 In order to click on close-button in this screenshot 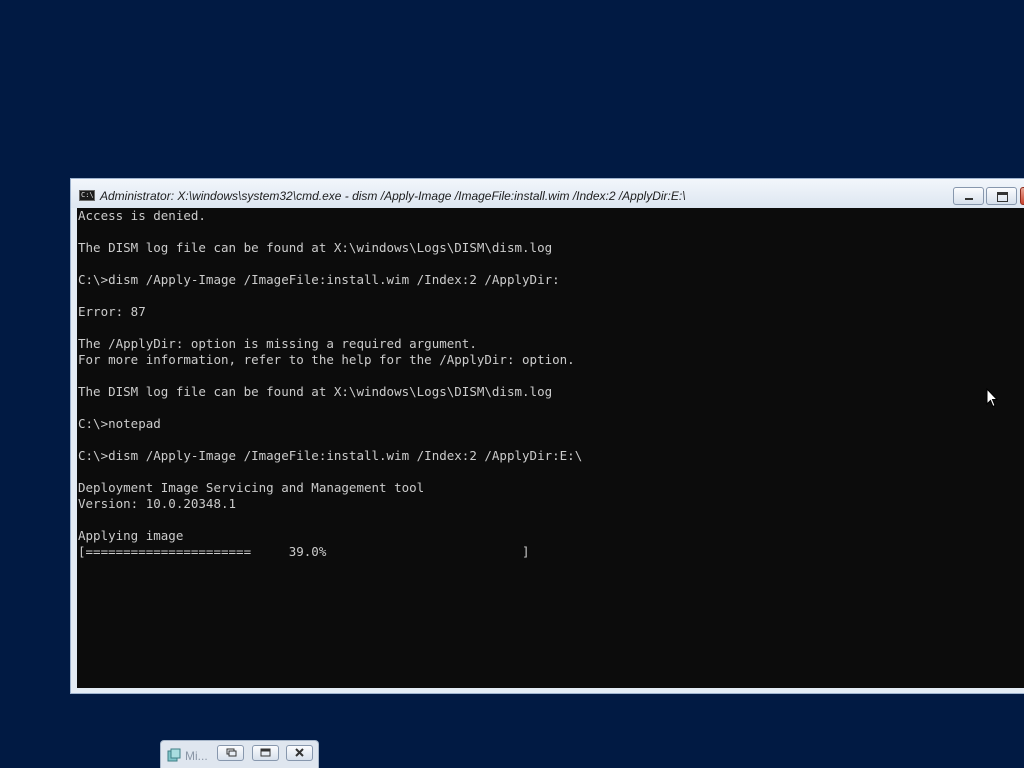, I will do `click(1022, 196)`.